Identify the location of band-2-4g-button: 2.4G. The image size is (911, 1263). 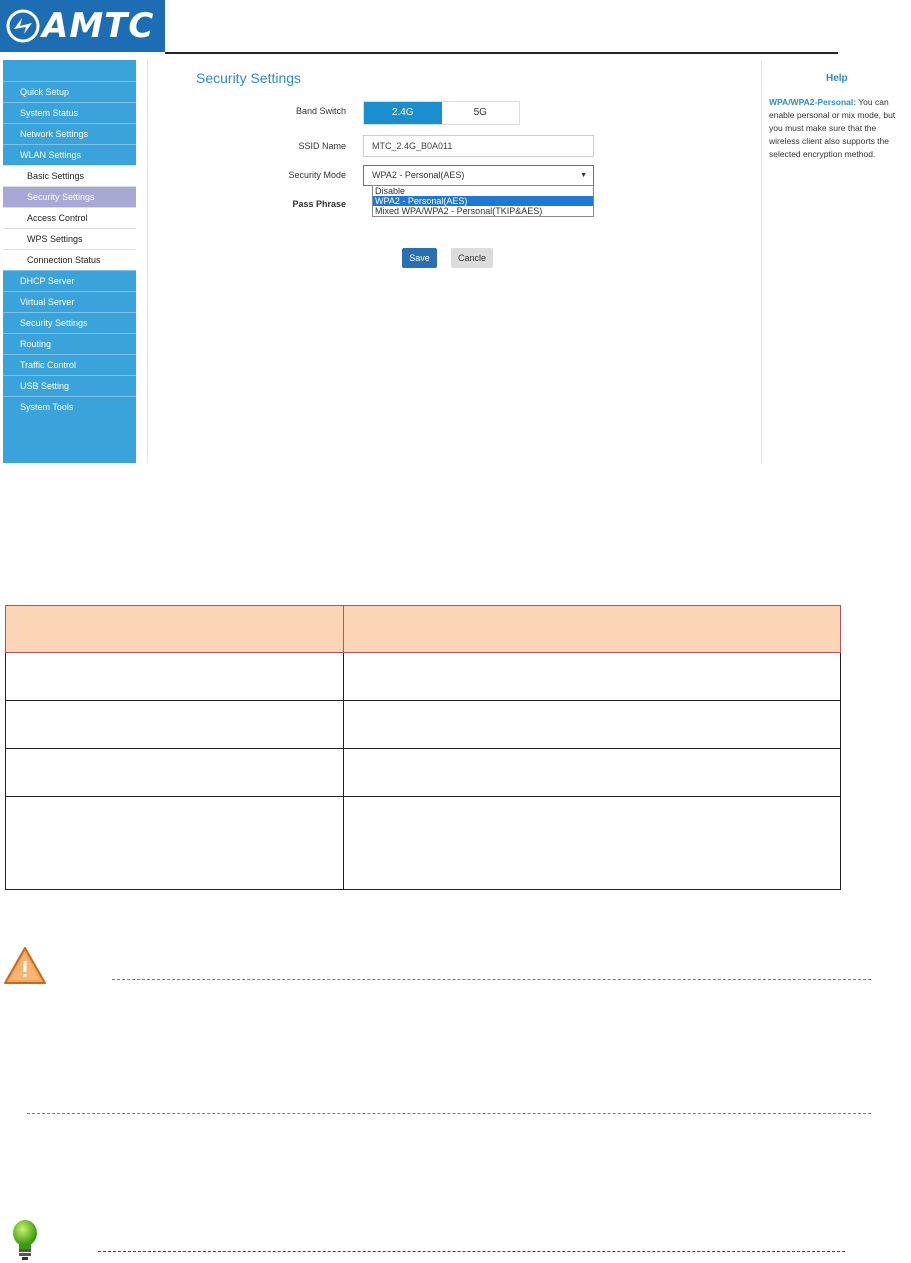
(403, 113).